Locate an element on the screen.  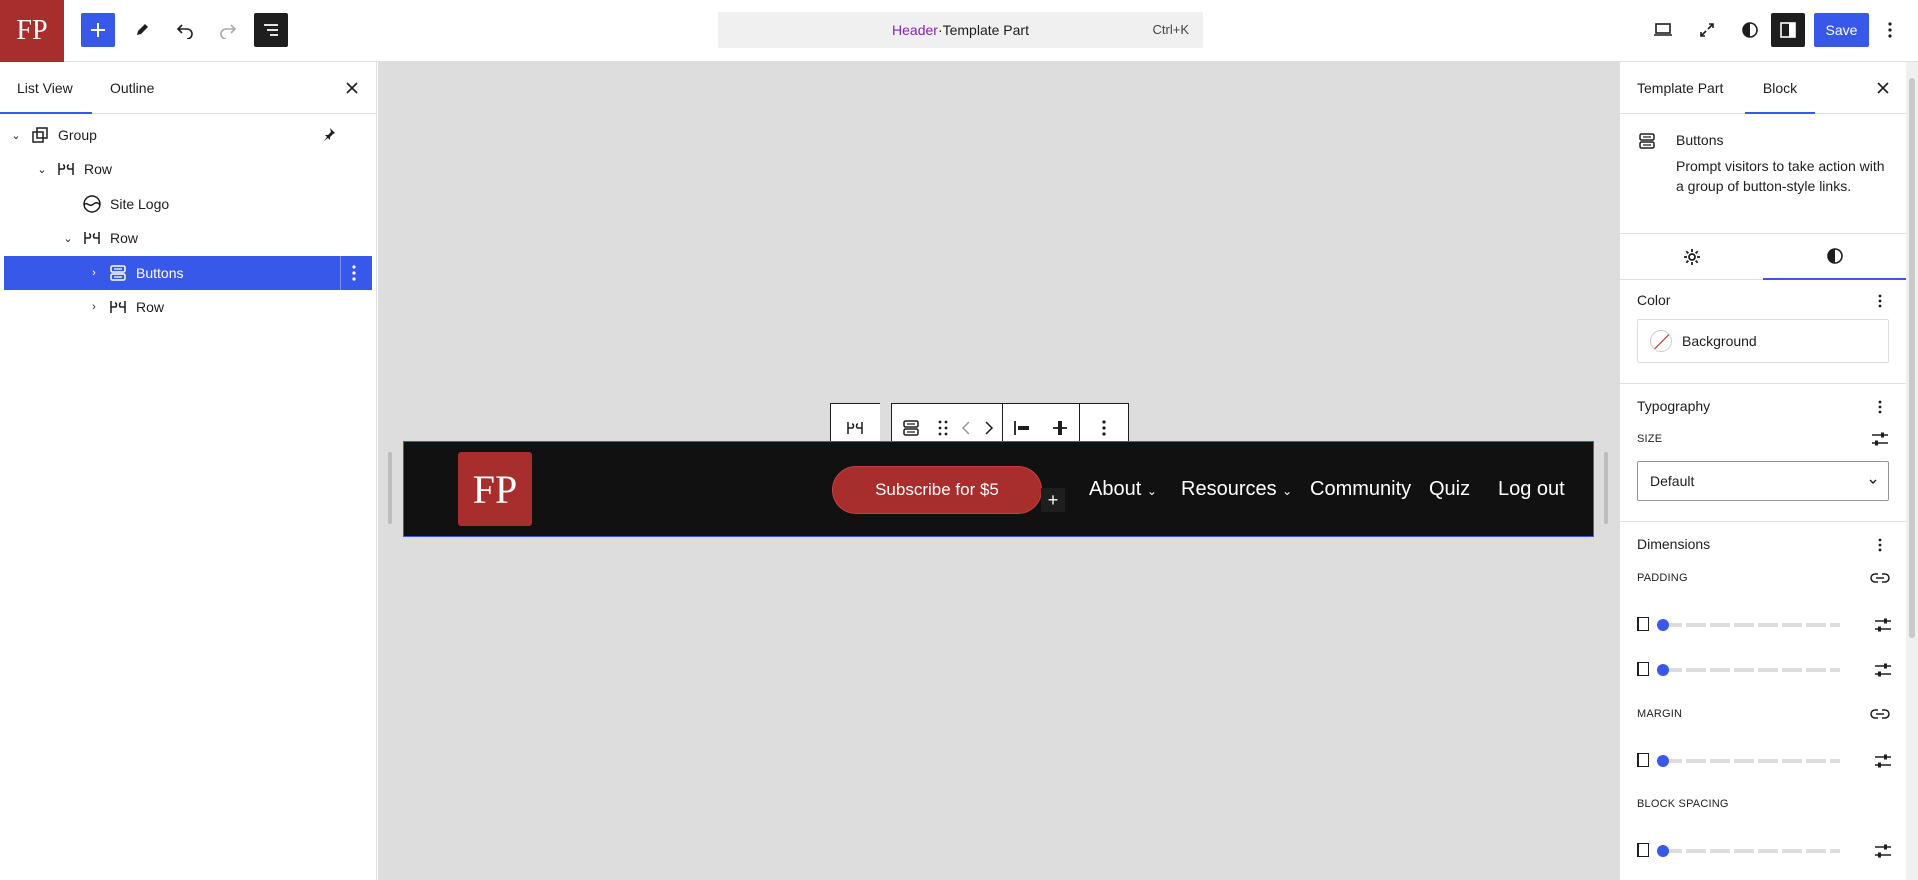
size-label: SIZE is located at coordinates (1650, 439).